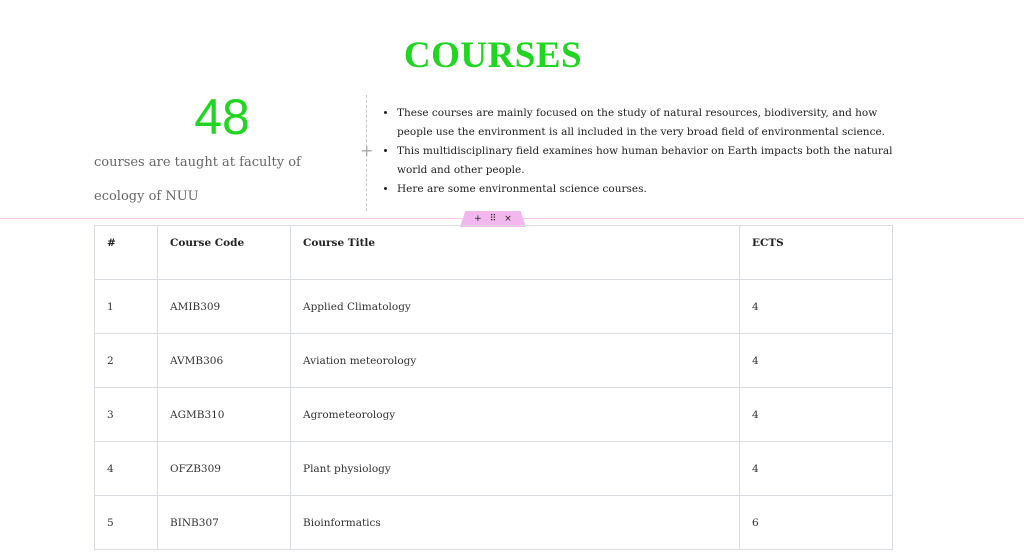  What do you see at coordinates (126, 468) in the screenshot?
I see `cell-number: 4` at bounding box center [126, 468].